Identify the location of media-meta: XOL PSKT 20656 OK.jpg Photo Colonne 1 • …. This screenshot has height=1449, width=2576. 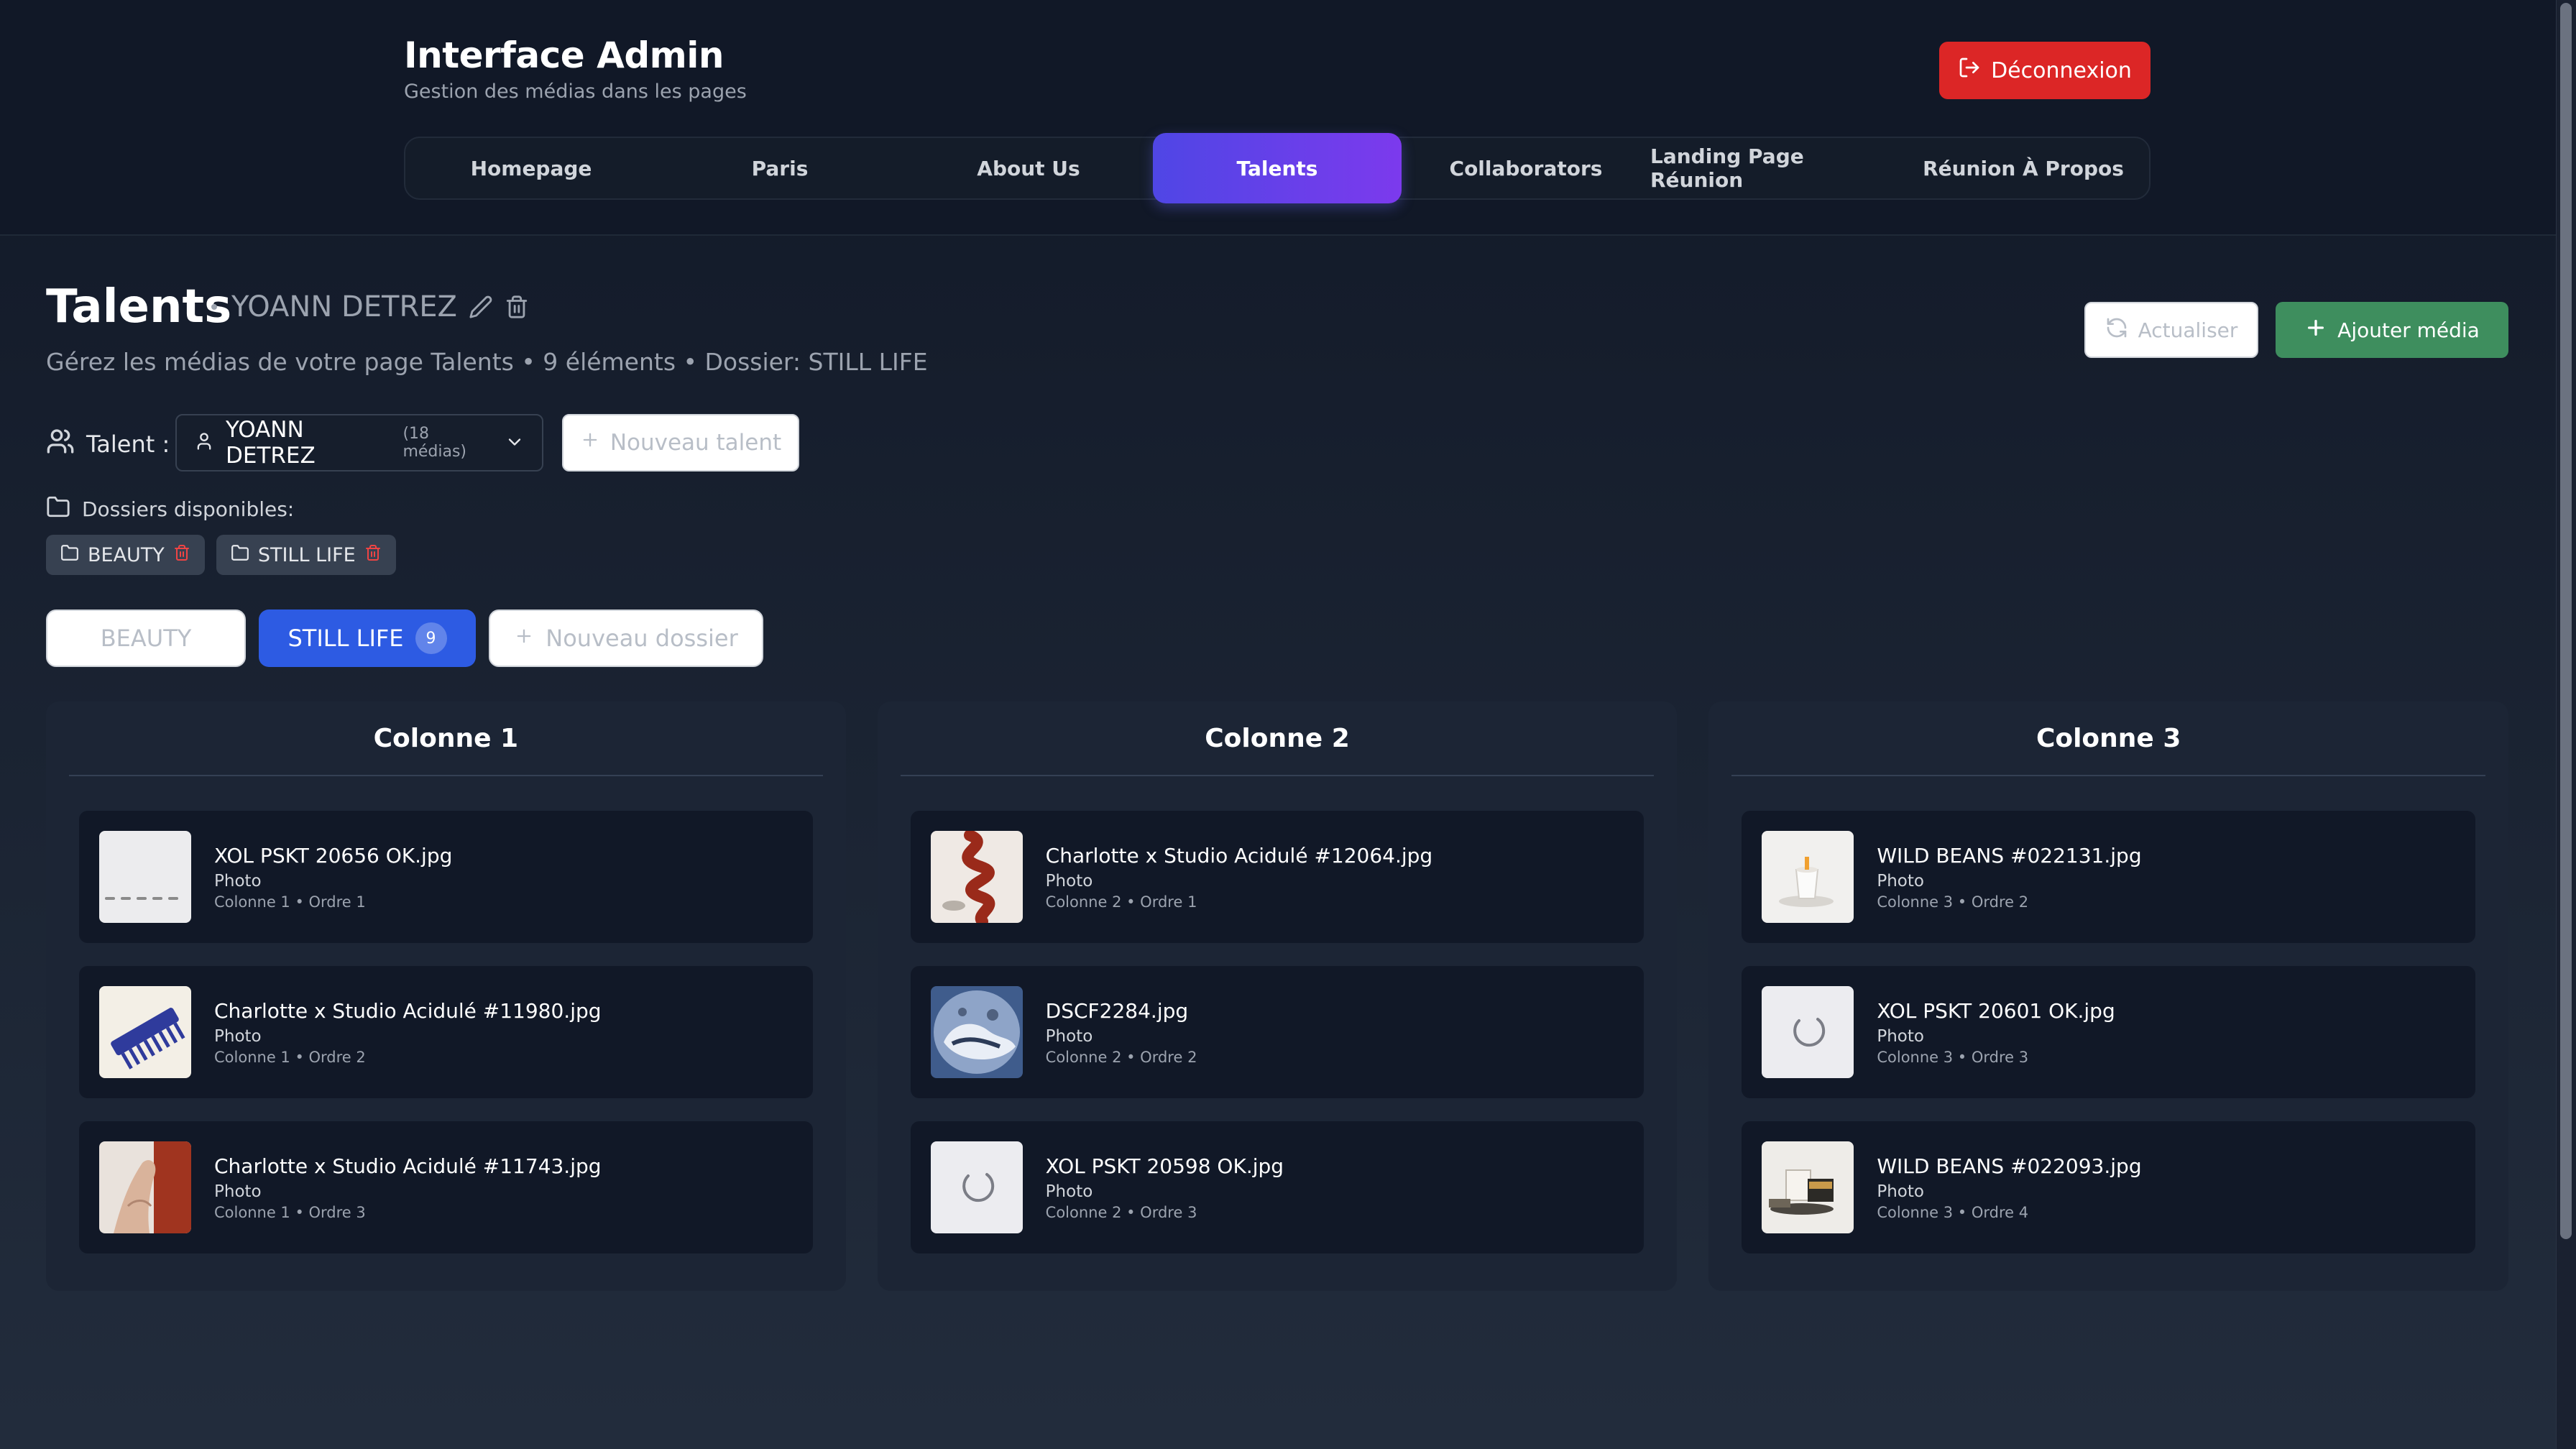
(333, 877).